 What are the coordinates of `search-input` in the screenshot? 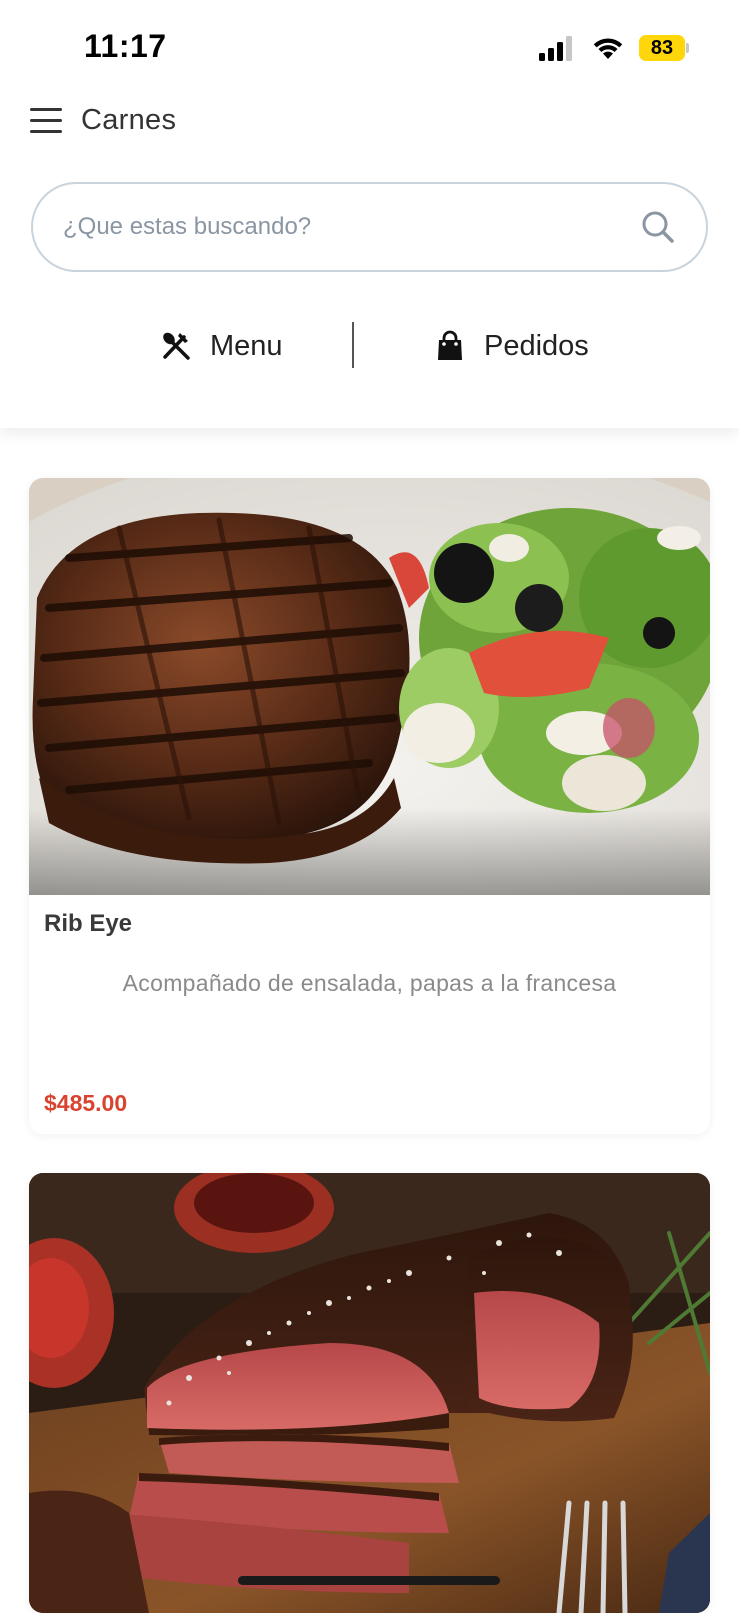 It's located at (351, 227).